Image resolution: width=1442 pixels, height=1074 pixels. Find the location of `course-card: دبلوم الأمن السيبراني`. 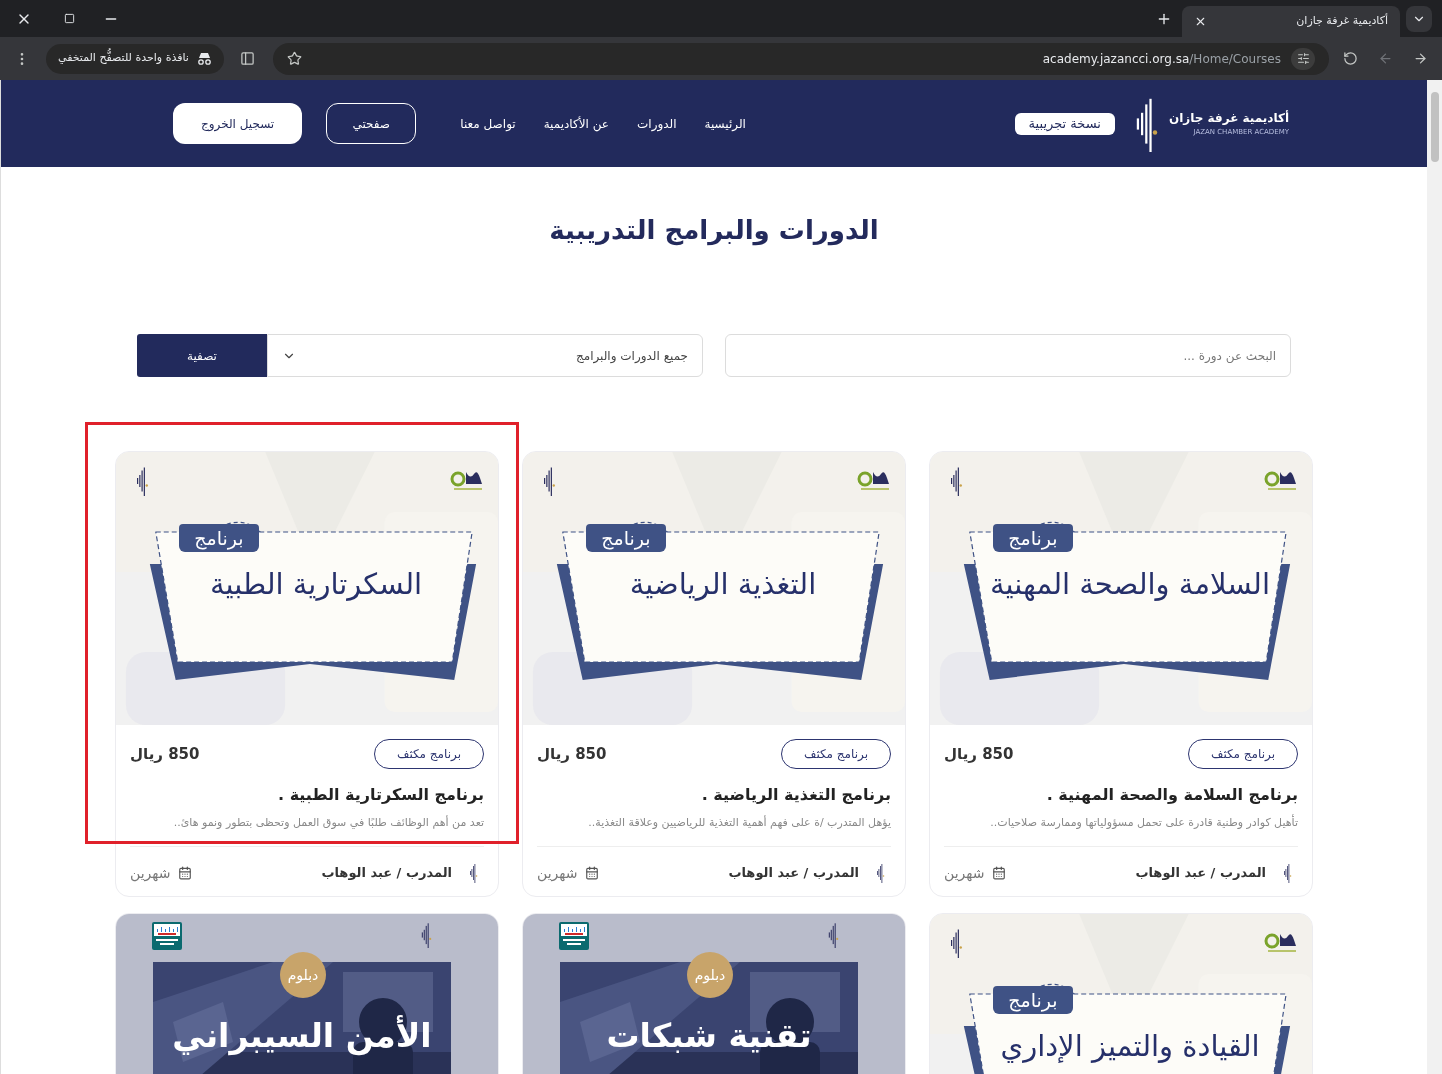

course-card: دبلوم الأمن السيبراني is located at coordinates (307, 993).